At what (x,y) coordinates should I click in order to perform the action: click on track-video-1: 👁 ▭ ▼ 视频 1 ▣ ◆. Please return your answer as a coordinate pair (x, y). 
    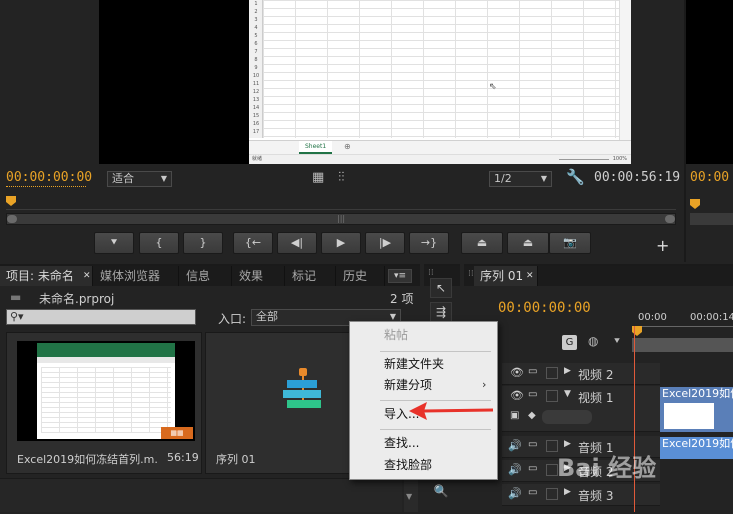
    Looking at the image, I should click on (581, 409).